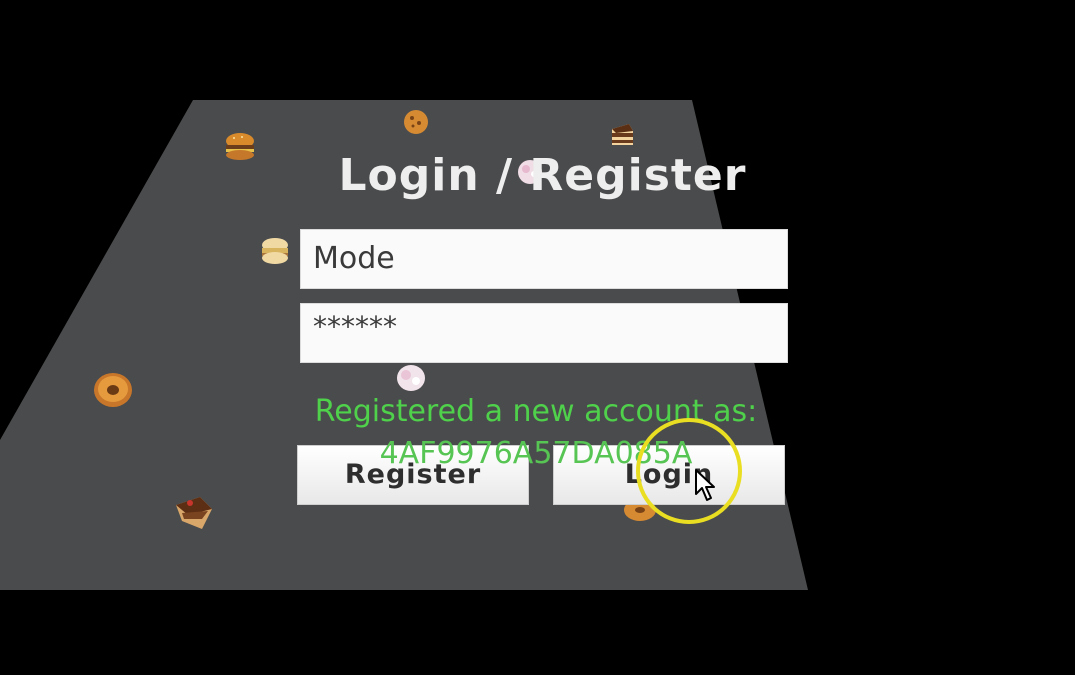 This screenshot has height=675, width=1075. What do you see at coordinates (536, 453) in the screenshot?
I see `account-id: 4AF9976A57DA085A` at bounding box center [536, 453].